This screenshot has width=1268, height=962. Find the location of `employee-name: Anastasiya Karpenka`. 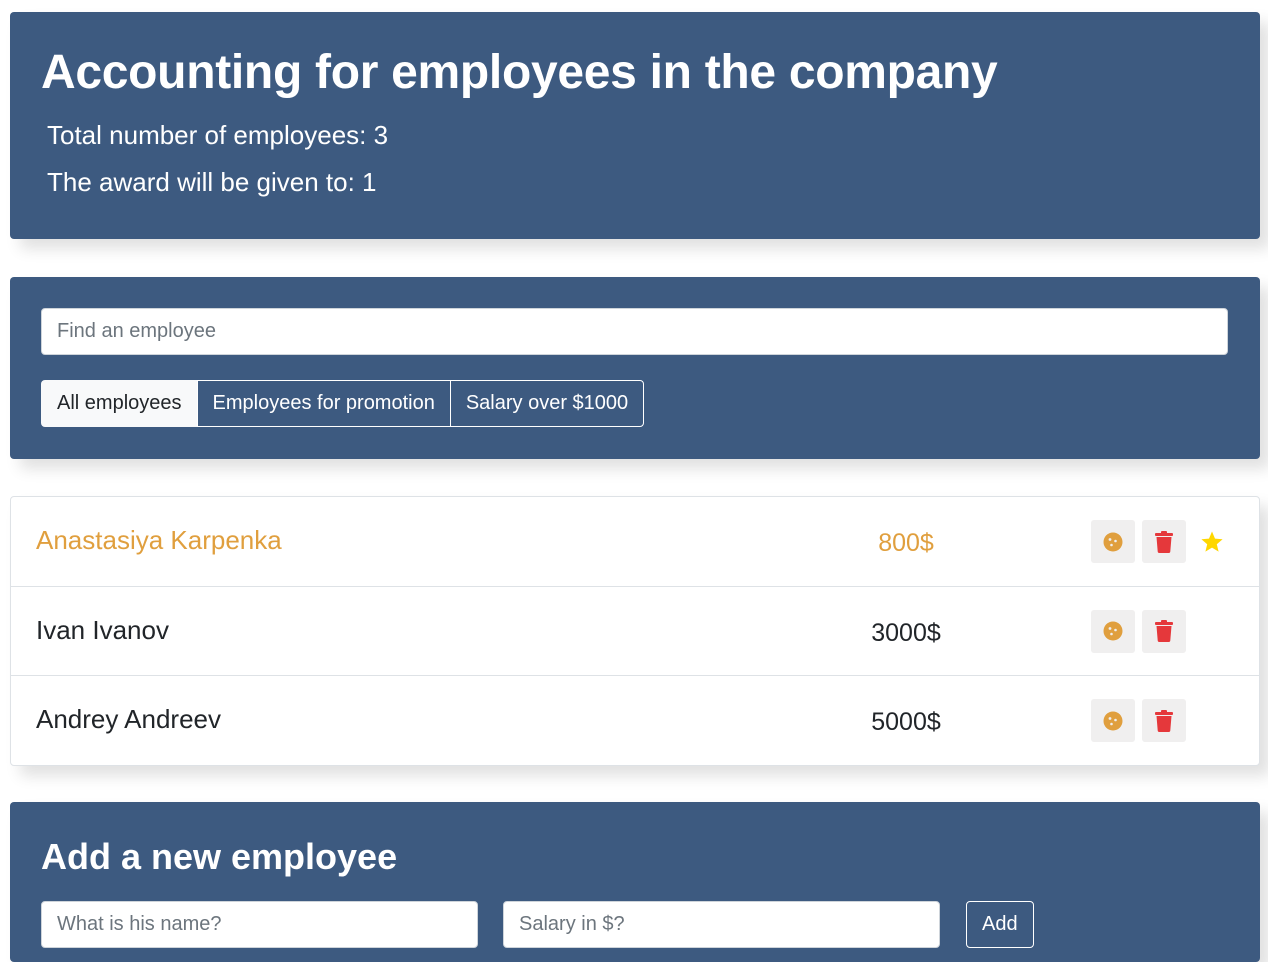

employee-name: Anastasiya Karpenka is located at coordinates (159, 540).